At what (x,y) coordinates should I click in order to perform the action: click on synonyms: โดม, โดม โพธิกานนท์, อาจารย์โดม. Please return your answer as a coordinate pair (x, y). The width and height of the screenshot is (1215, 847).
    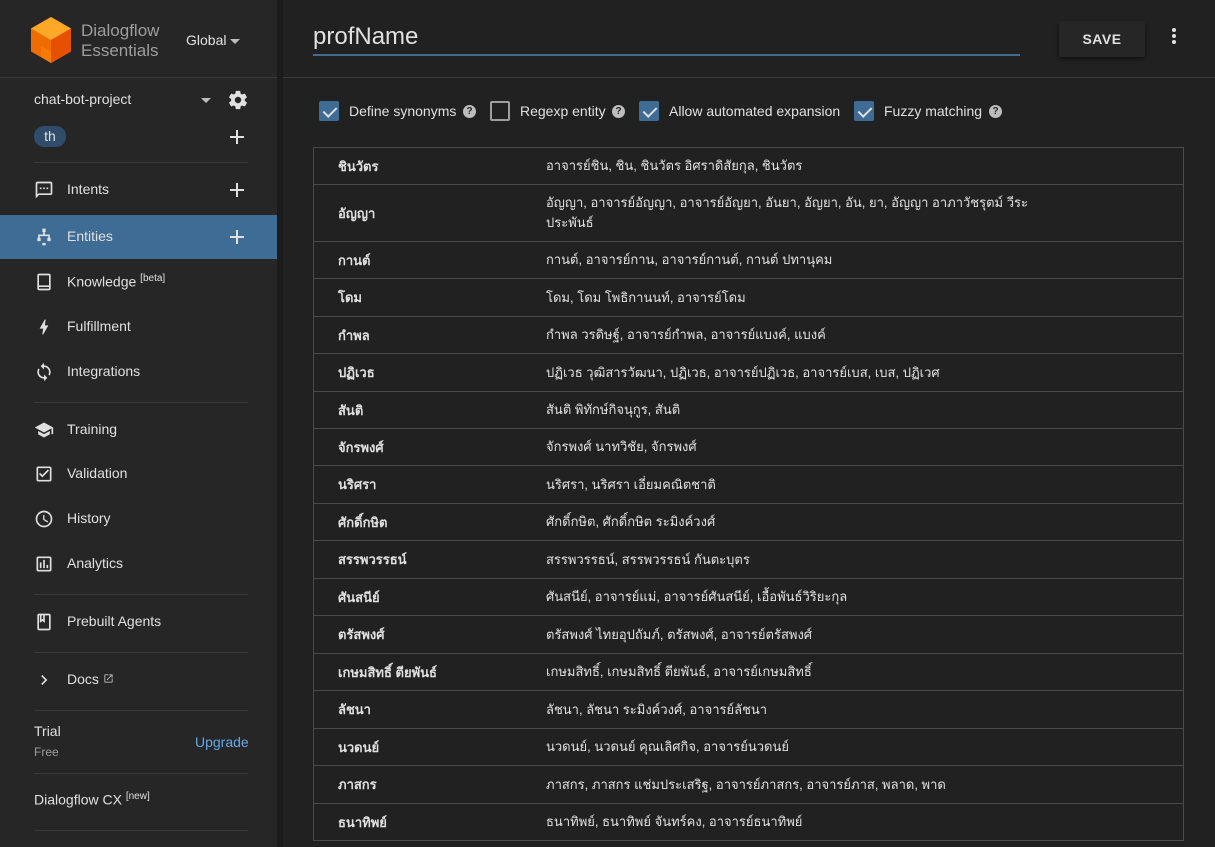
    Looking at the image, I should click on (796, 298).